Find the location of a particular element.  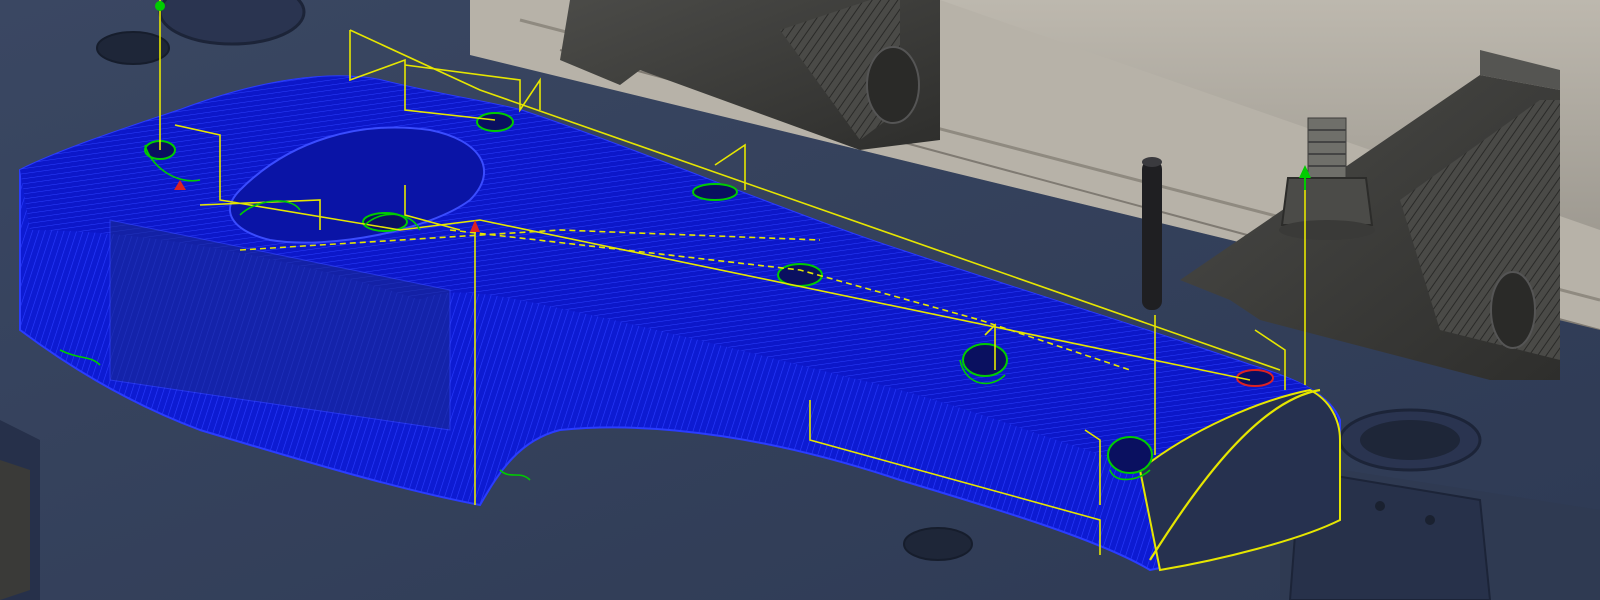

plate-hole-inner is located at coordinates (1410, 440).